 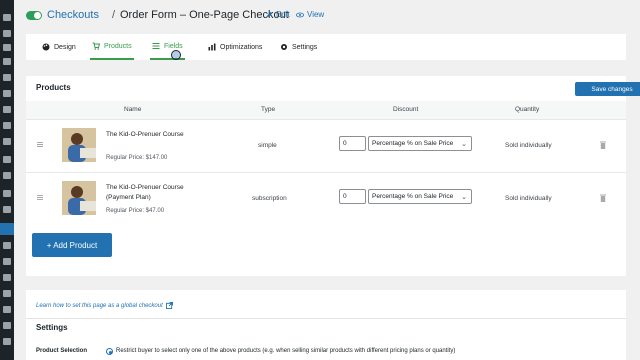 I want to click on users-icon, so click(x=7, y=47).